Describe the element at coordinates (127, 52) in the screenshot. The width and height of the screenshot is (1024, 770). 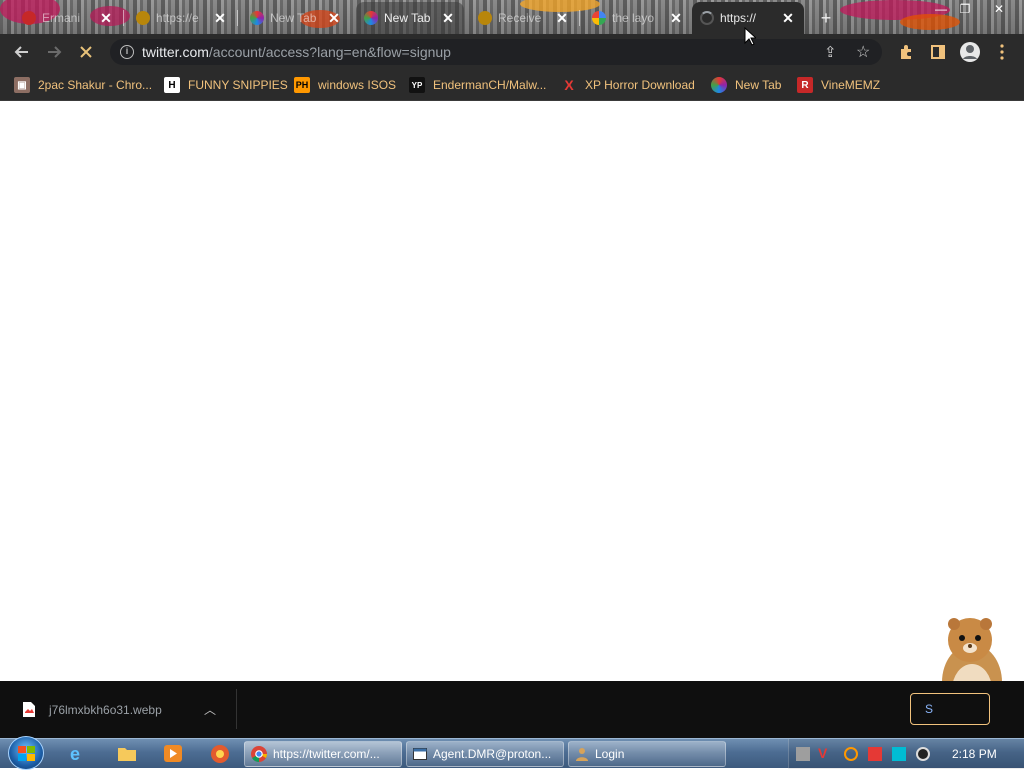
I see `info-icon: i` at that location.